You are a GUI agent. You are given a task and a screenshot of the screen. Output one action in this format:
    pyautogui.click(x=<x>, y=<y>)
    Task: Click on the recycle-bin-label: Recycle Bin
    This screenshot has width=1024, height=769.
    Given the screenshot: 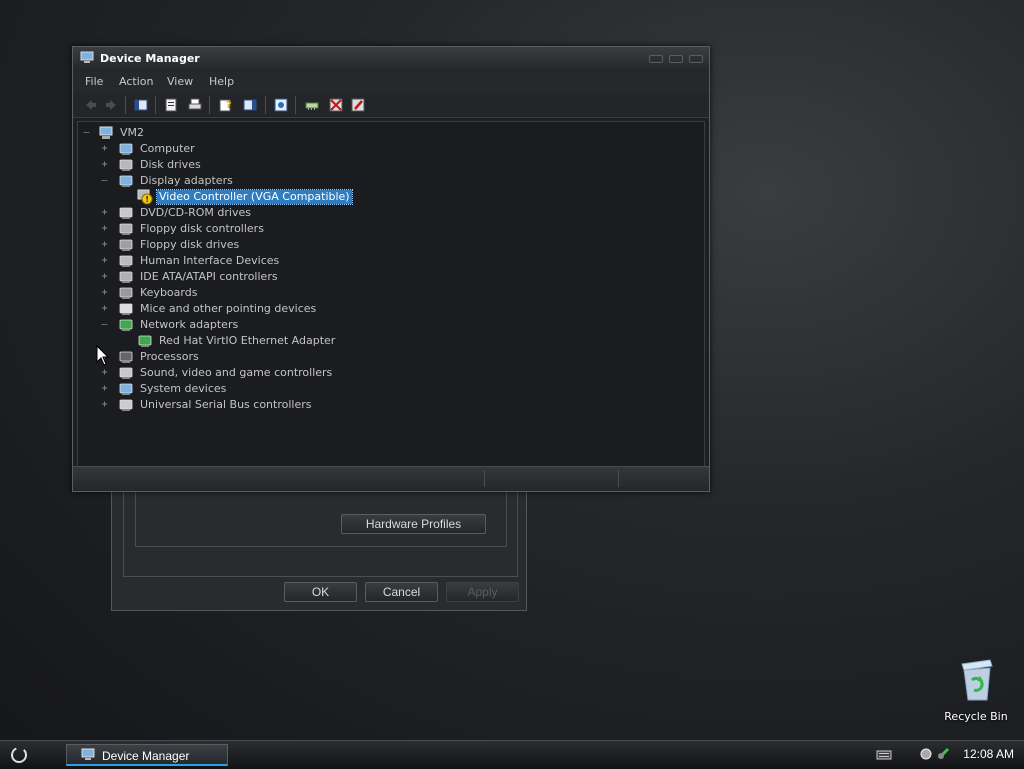 What is the action you would take?
    pyautogui.click(x=976, y=716)
    